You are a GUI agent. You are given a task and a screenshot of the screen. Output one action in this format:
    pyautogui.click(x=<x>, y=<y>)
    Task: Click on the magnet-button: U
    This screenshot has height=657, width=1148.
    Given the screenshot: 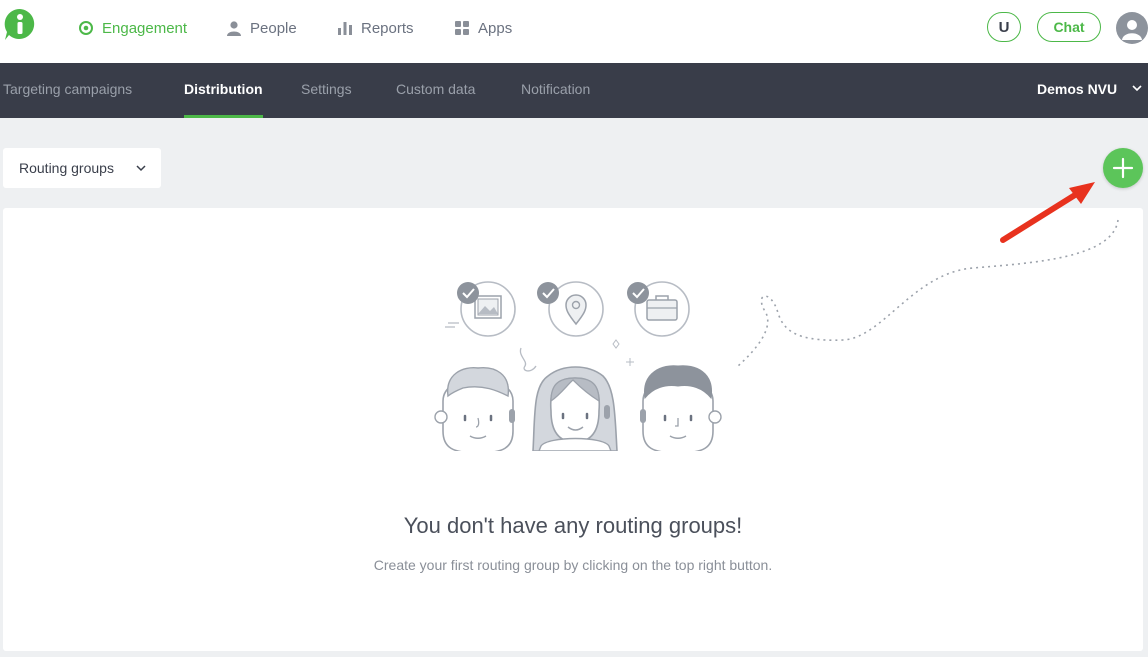 What is the action you would take?
    pyautogui.click(x=1004, y=27)
    